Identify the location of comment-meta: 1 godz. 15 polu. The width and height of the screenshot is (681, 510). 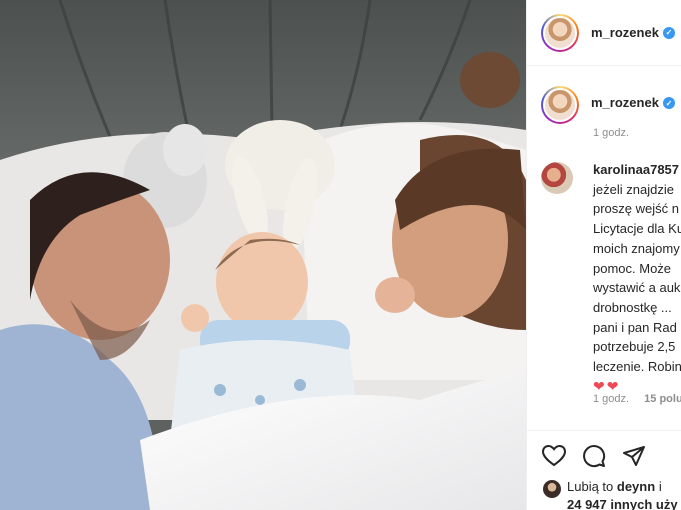
(637, 399).